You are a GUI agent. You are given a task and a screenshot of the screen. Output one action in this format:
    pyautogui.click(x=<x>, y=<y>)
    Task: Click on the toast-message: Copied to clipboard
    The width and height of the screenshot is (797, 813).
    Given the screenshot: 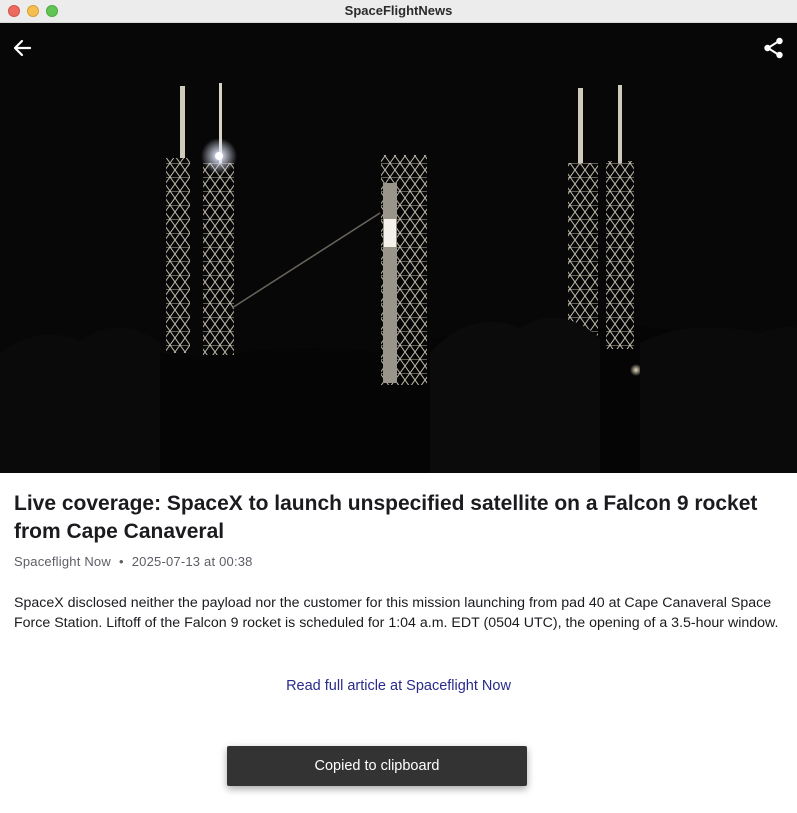 What is the action you would take?
    pyautogui.click(x=377, y=766)
    